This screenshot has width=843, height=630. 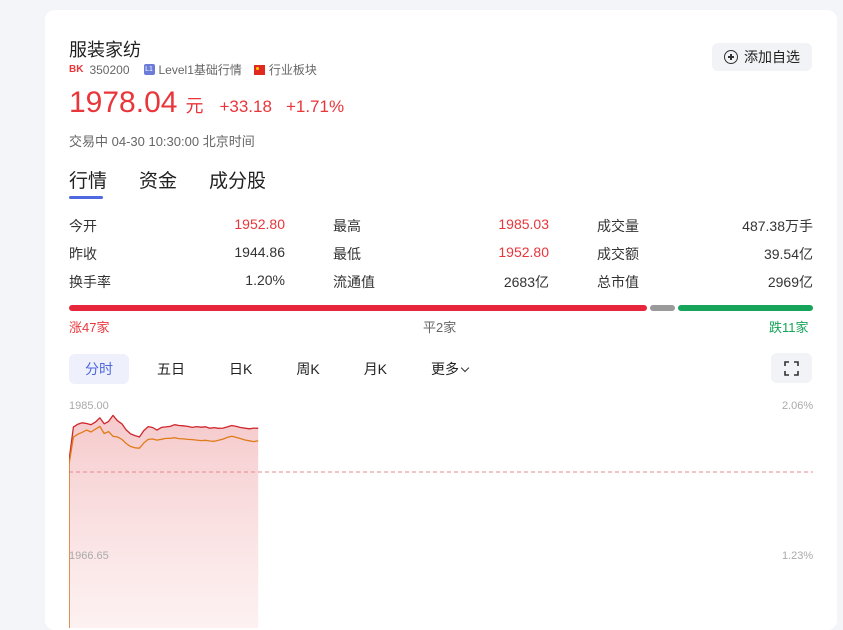 What do you see at coordinates (618, 282) in the screenshot?
I see `stat-label: 总市值` at bounding box center [618, 282].